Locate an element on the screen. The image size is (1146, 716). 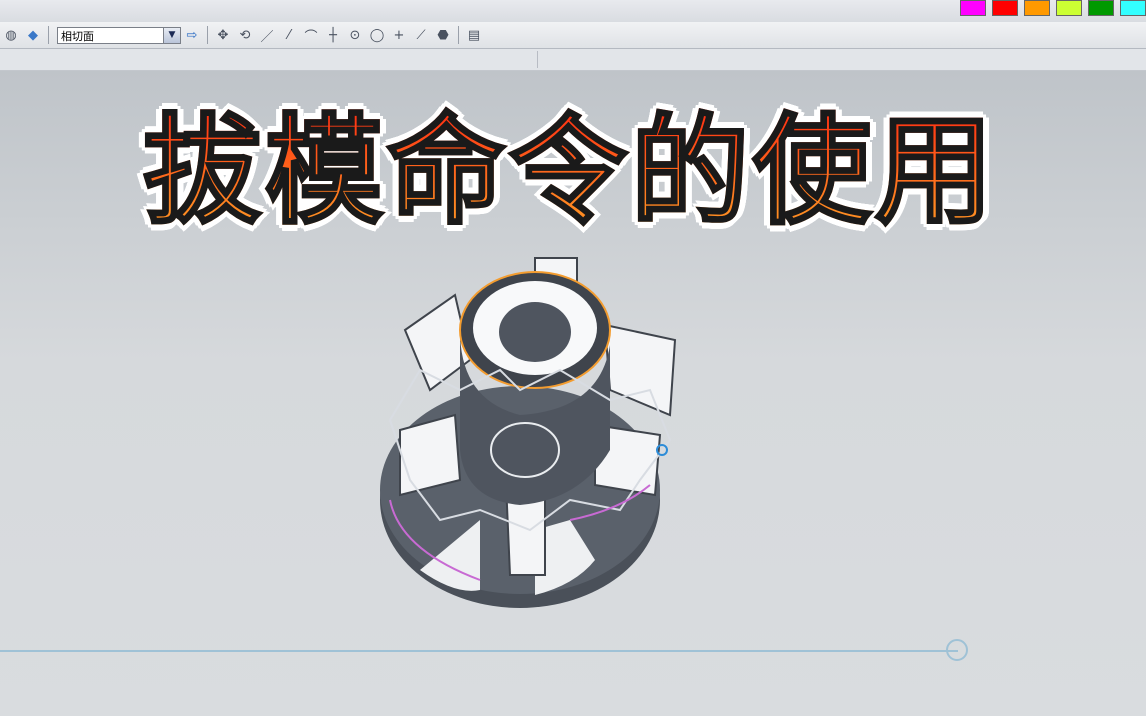
color-swatch-green is located at coordinates (1101, 8).